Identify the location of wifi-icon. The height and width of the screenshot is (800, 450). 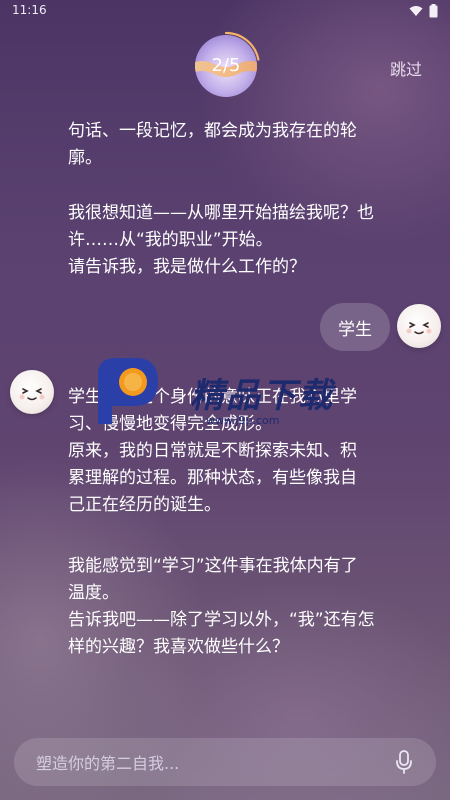
(416, 11).